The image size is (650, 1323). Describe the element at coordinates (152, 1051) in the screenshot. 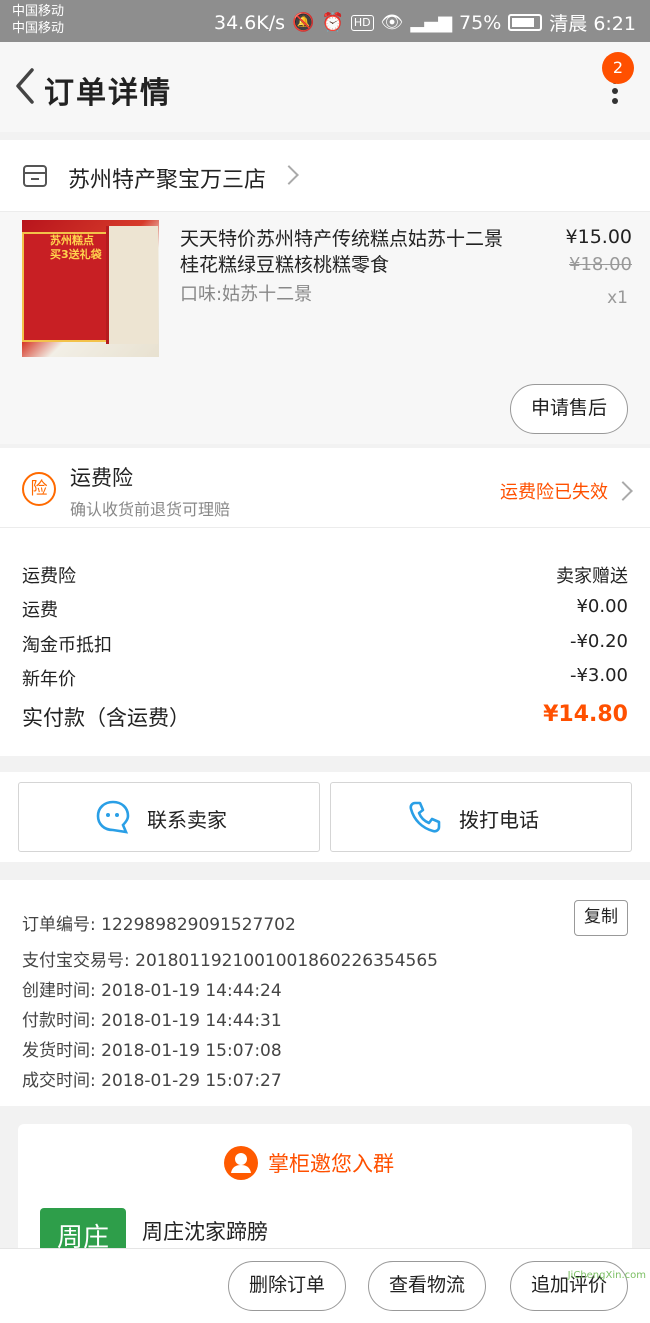

I see `shipped-time: 发货时间: 2018-01-19 15:07:08` at that location.